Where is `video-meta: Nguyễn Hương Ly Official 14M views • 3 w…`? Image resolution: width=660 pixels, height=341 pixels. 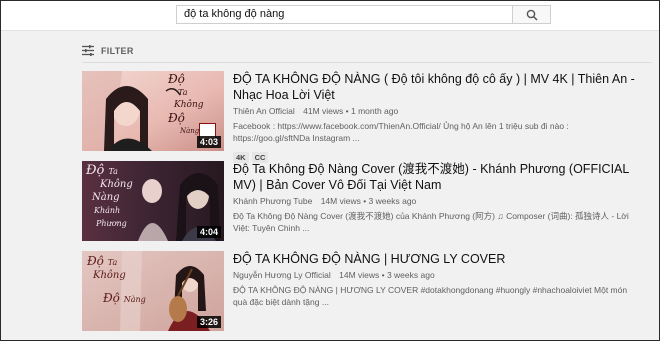
video-meta: Nguyễn Hương Ly Official 14M views • 3 w… is located at coordinates (438, 275).